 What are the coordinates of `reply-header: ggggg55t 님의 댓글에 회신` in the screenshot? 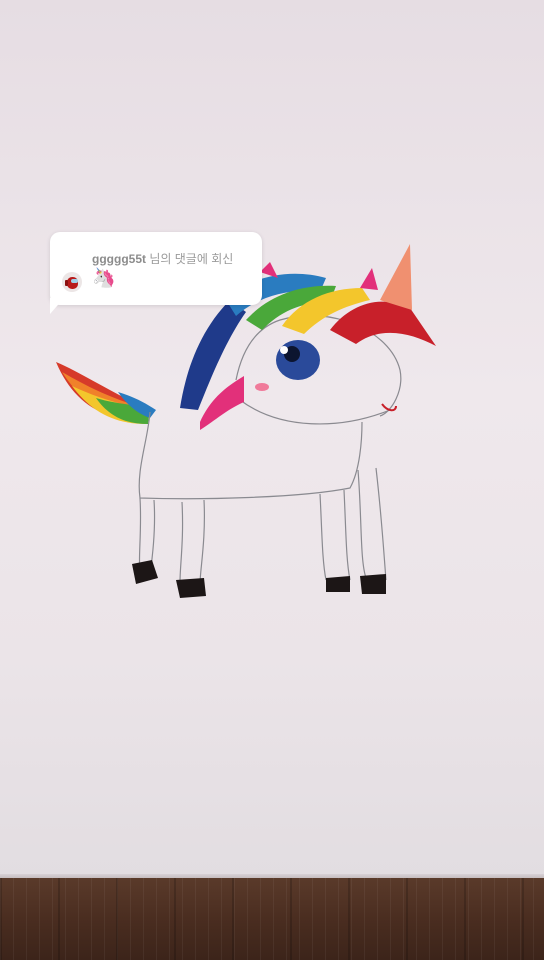 It's located at (162, 258).